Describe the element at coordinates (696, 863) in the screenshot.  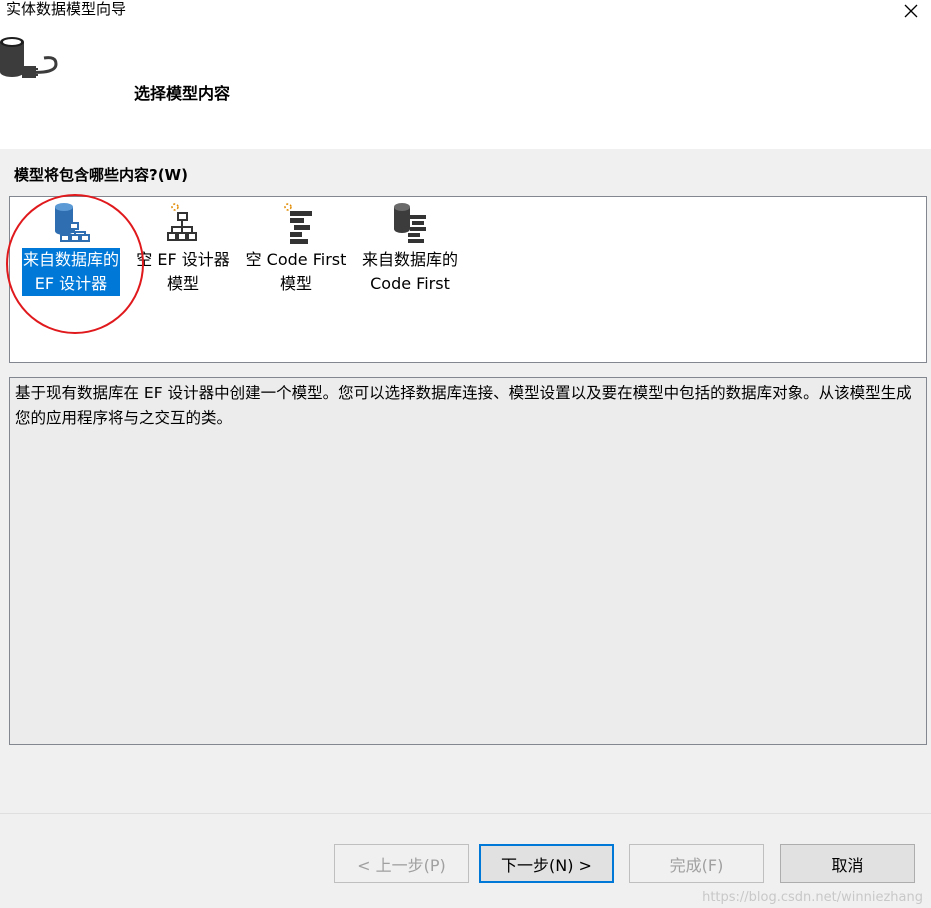
I see `finish-button: 完成(F)` at that location.